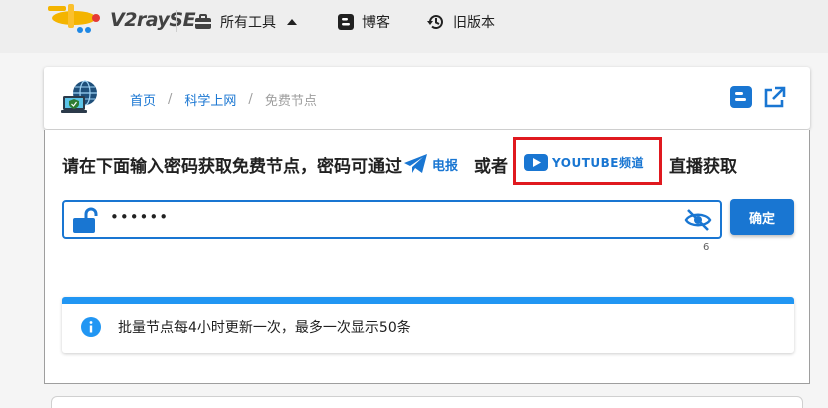  I want to click on breadcrumb-actions, so click(758, 98).